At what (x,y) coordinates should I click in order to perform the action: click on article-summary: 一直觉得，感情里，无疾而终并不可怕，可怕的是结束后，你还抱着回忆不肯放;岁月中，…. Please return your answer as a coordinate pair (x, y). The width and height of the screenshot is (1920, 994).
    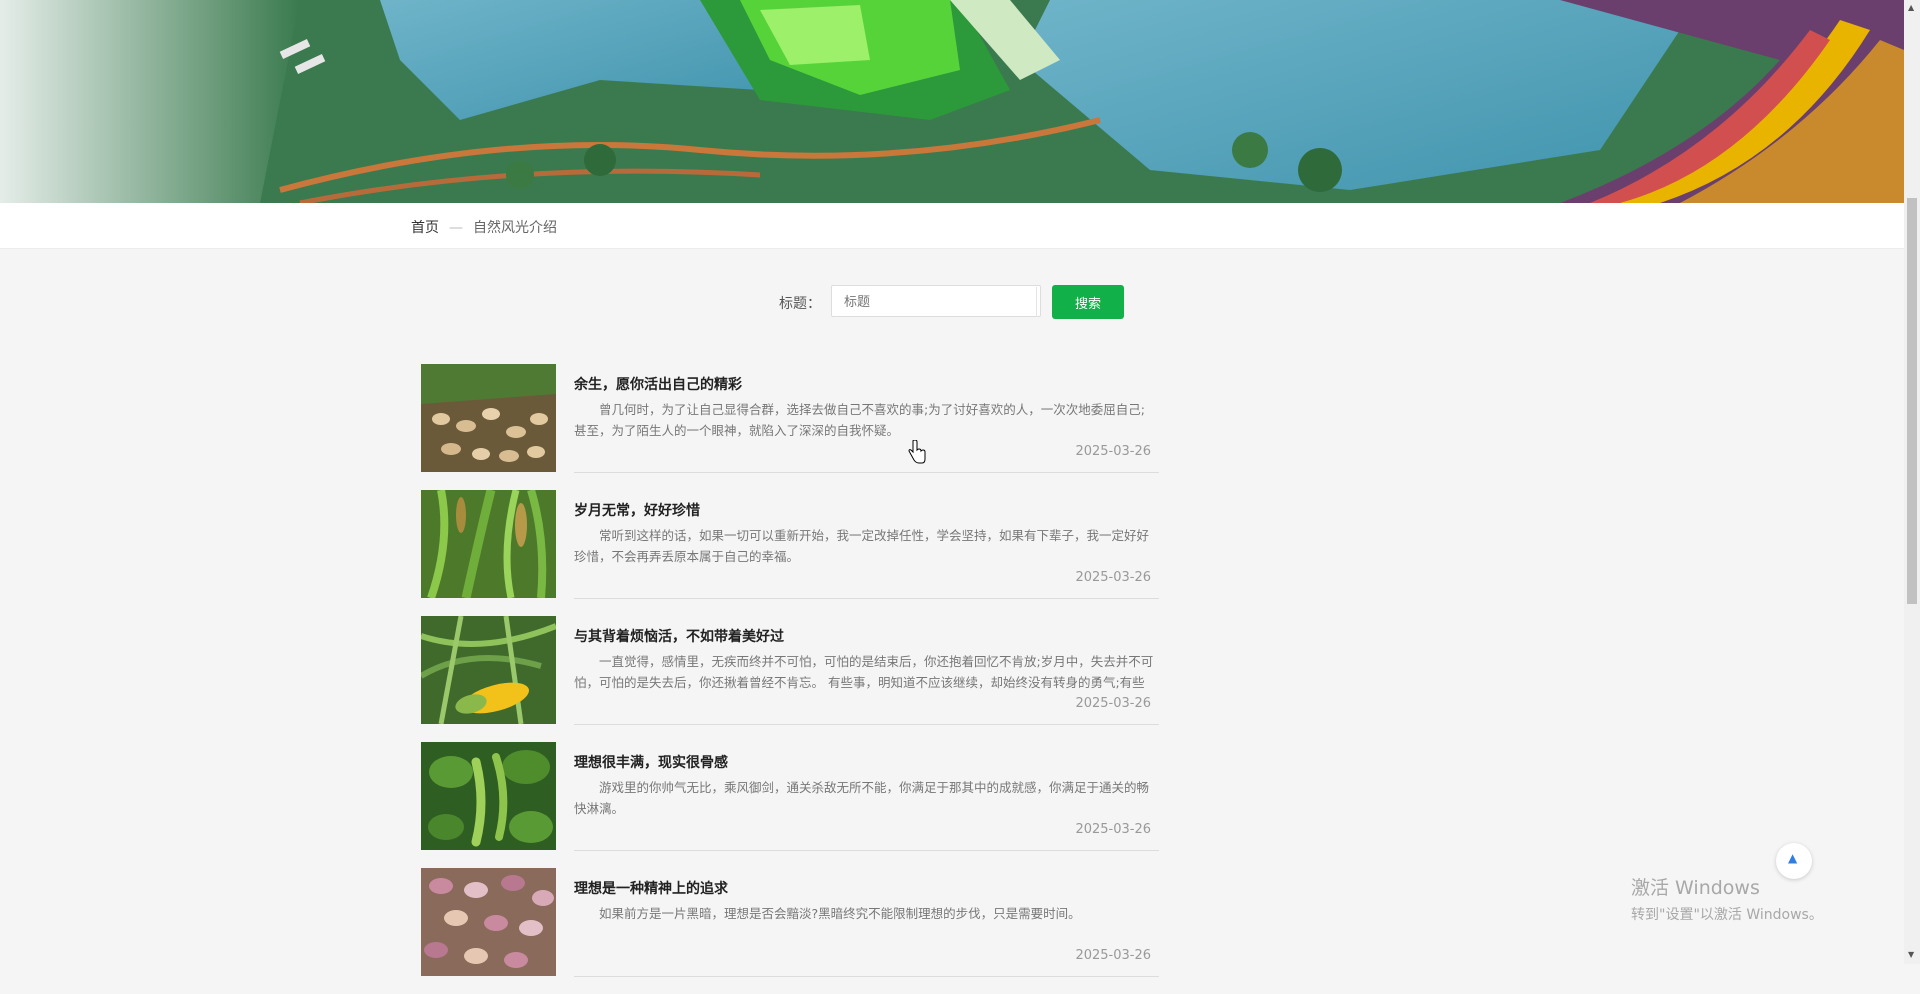
    Looking at the image, I should click on (864, 672).